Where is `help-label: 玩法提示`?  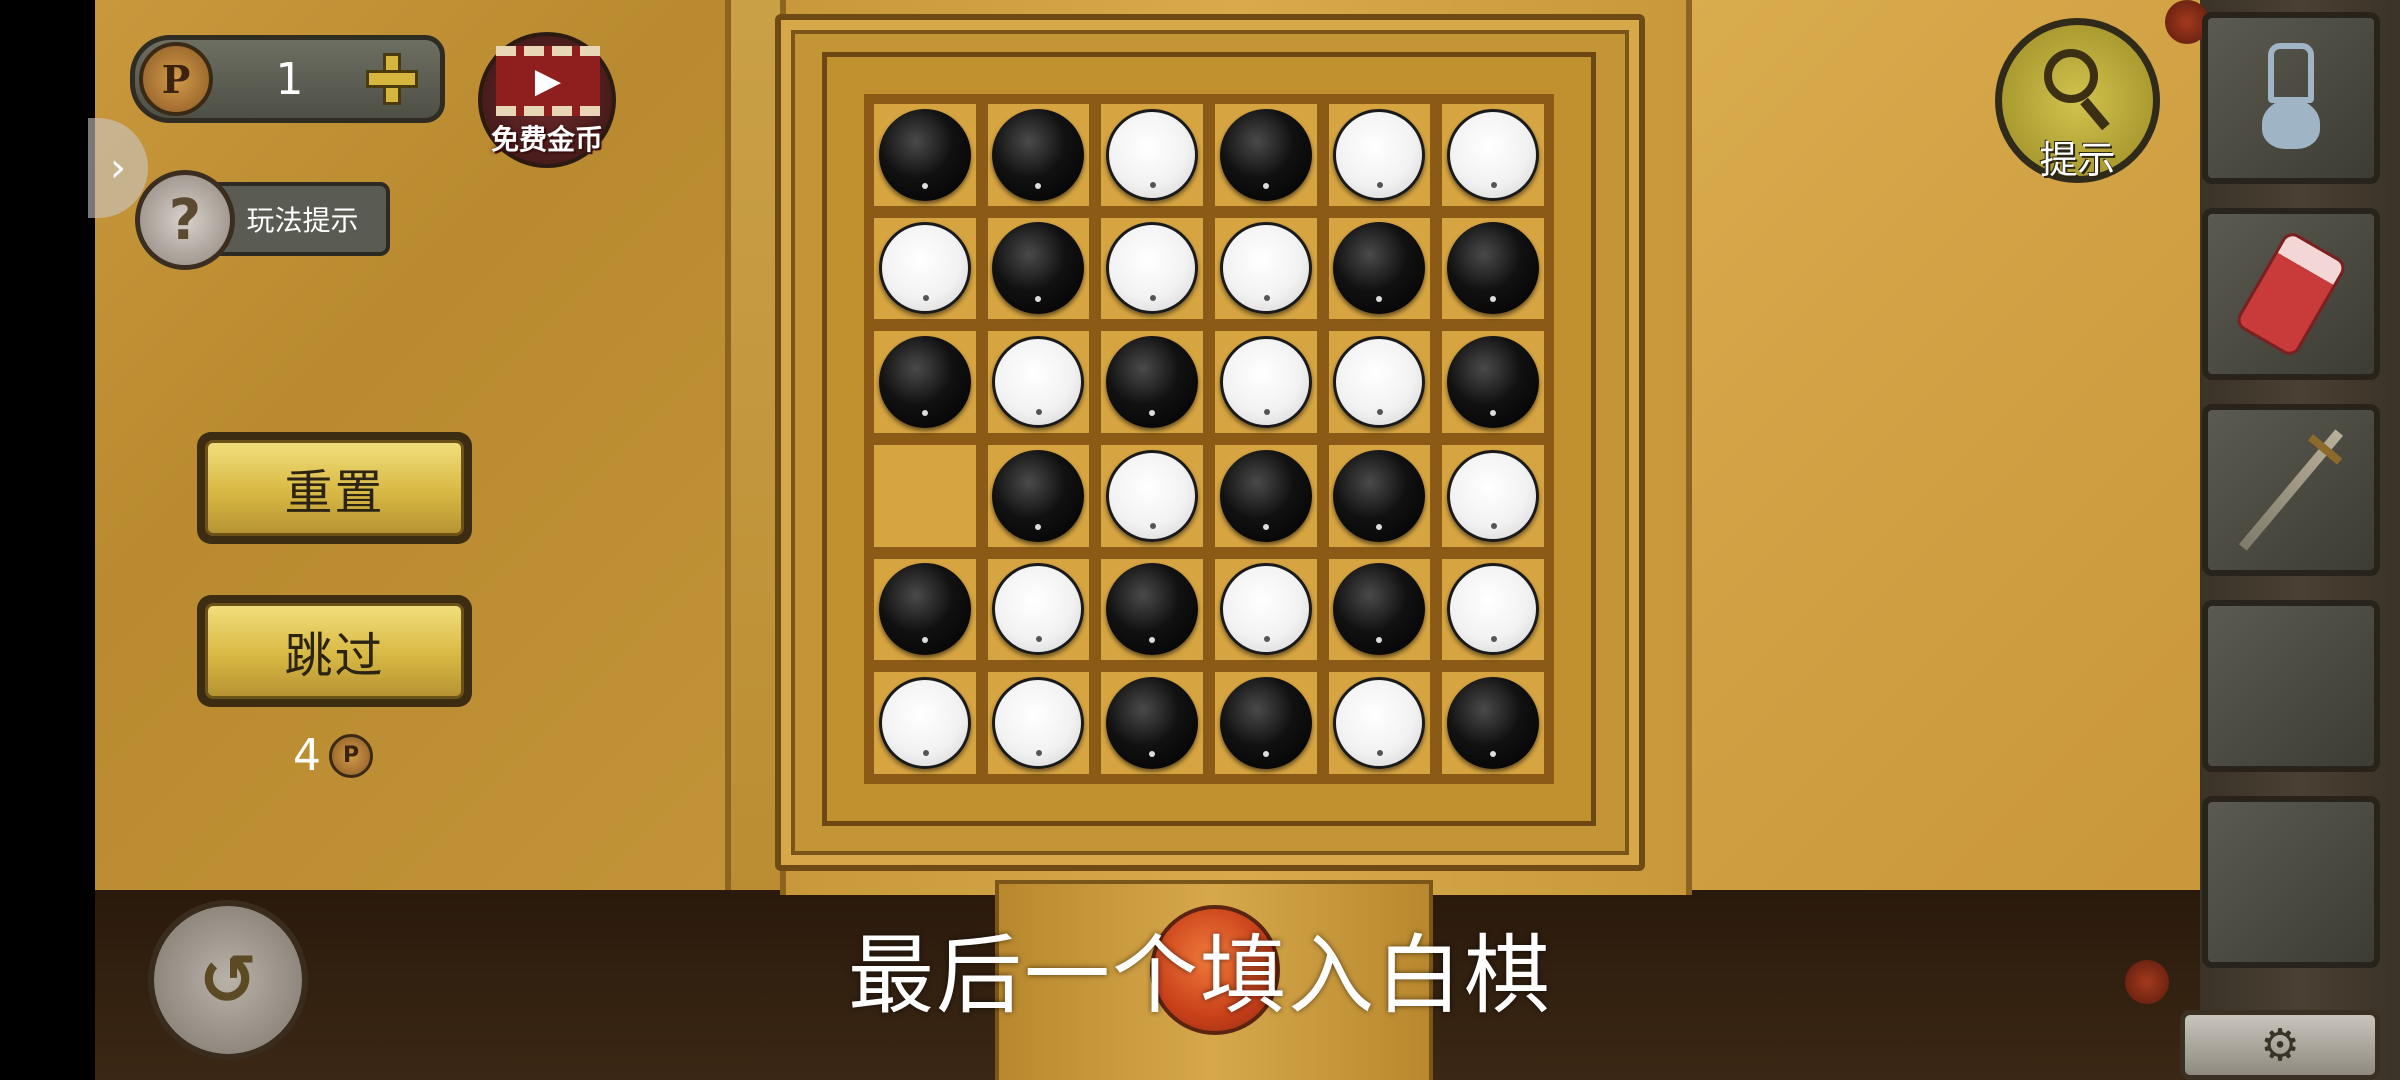 help-label: 玩法提示 is located at coordinates (302, 219).